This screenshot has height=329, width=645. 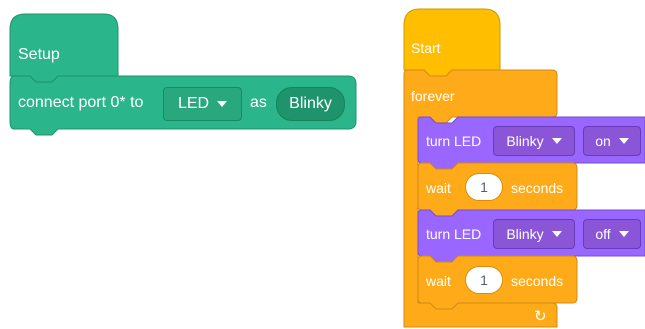 I want to click on setup-hat-label: Setup, so click(x=39, y=54).